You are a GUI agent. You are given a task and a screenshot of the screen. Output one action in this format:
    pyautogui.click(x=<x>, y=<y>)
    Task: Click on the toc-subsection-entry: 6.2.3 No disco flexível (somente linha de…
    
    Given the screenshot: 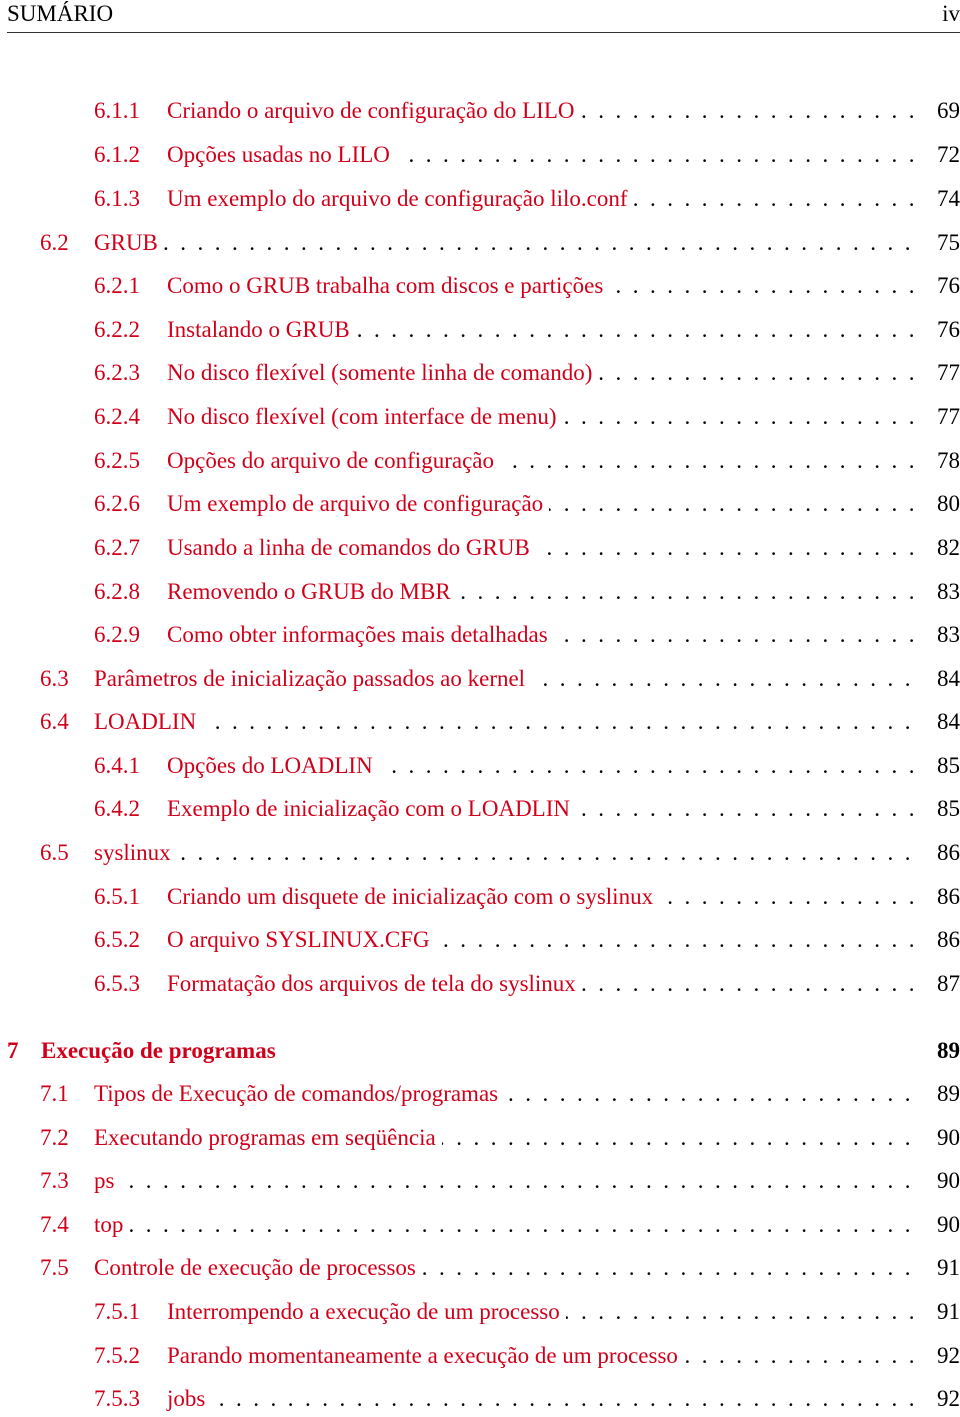 What is the action you would take?
    pyautogui.click(x=480, y=373)
    